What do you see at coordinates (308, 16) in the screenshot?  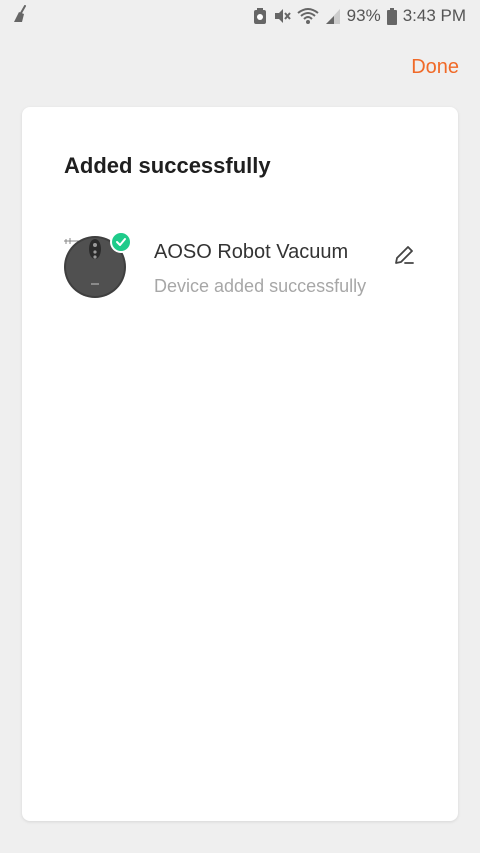 I see `wifi-icon` at bounding box center [308, 16].